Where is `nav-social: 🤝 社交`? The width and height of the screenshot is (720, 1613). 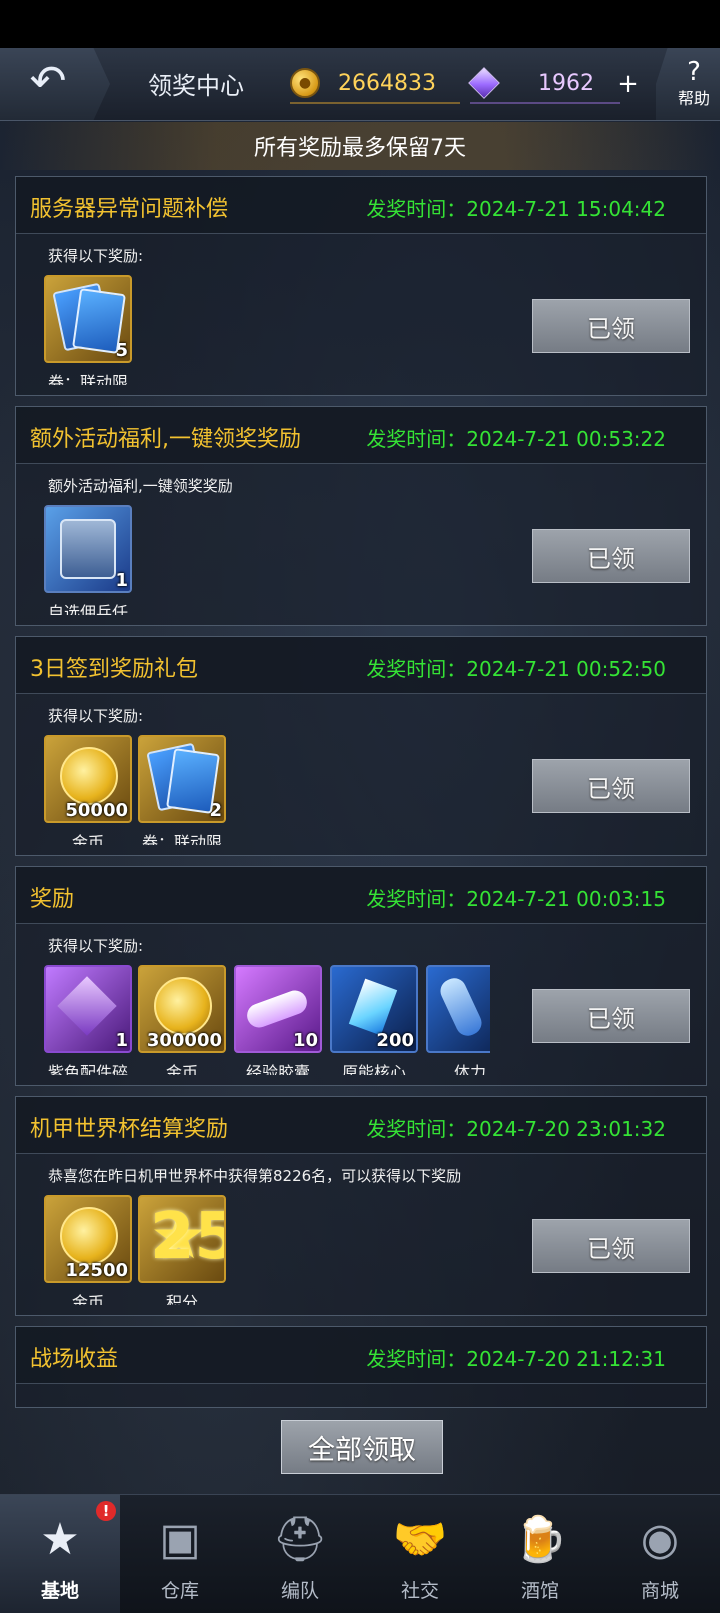
nav-social: 🤝 社交 is located at coordinates (420, 1554).